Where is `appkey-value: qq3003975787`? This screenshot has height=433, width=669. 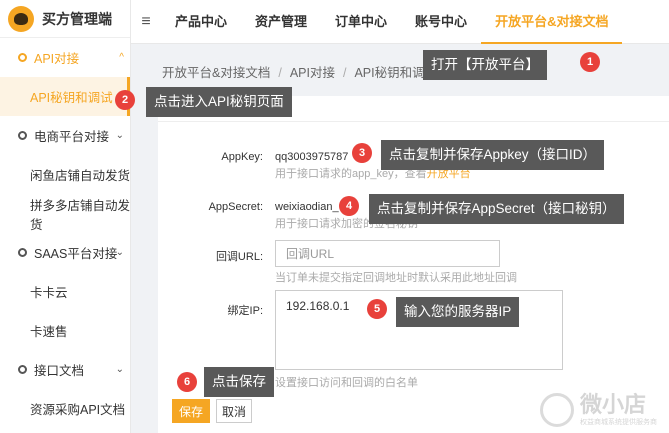
appkey-value: qq3003975787 is located at coordinates (311, 157).